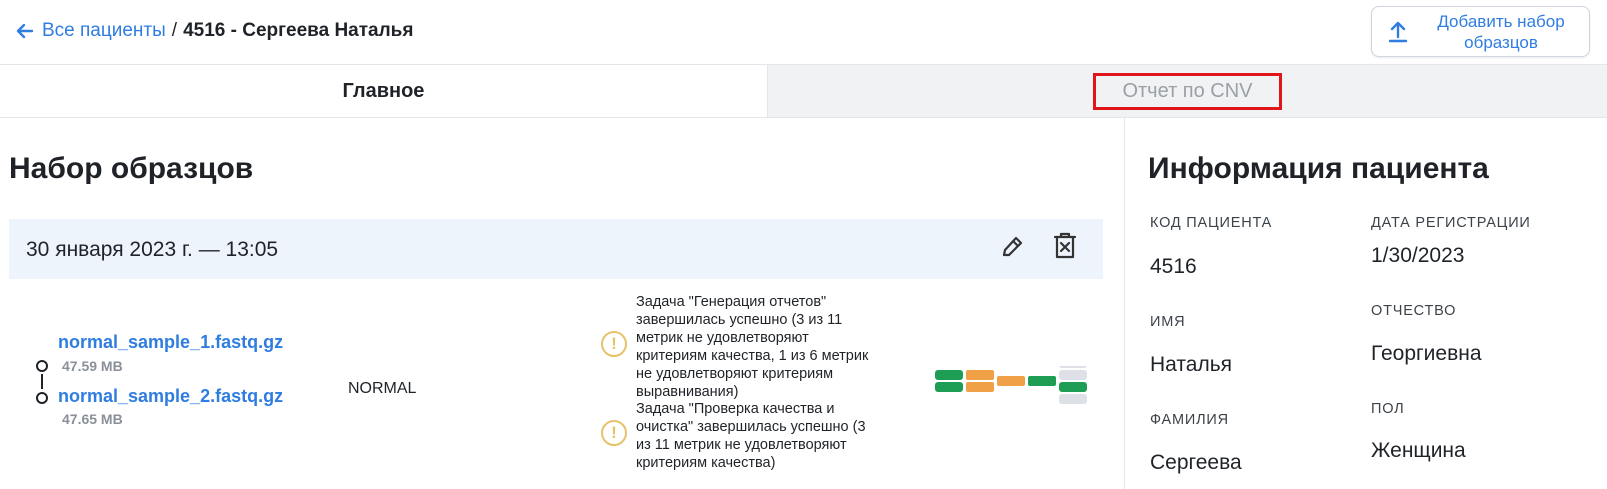  What do you see at coordinates (1398, 32) in the screenshot?
I see `upload-icon` at bounding box center [1398, 32].